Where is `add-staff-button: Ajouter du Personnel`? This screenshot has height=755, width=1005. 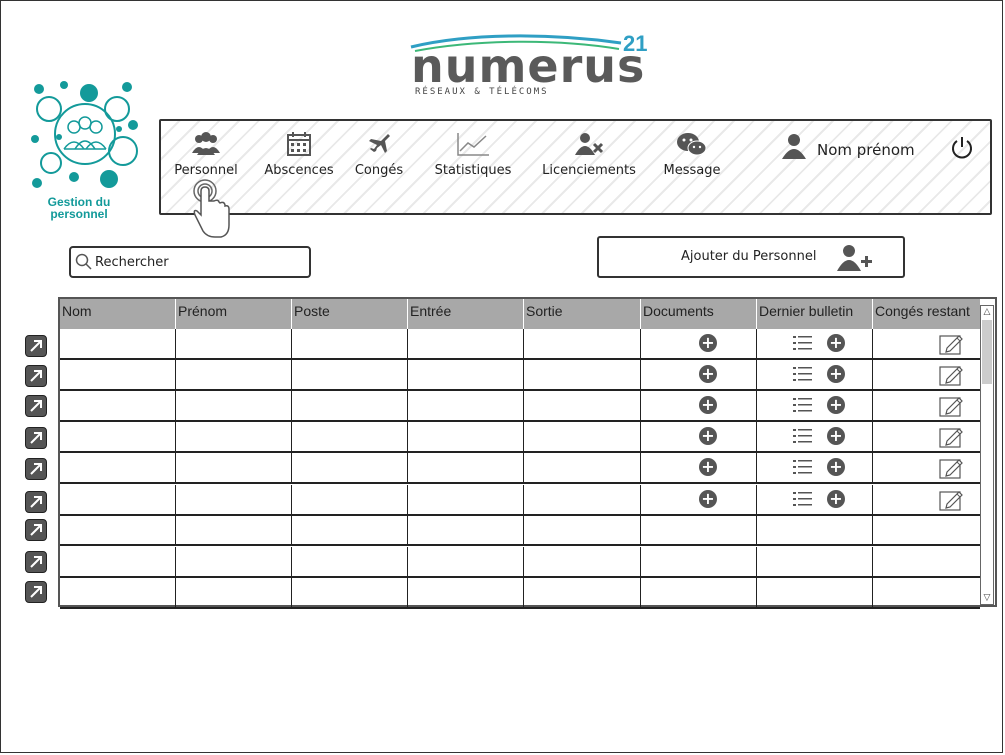
add-staff-button: Ajouter du Personnel is located at coordinates (751, 257).